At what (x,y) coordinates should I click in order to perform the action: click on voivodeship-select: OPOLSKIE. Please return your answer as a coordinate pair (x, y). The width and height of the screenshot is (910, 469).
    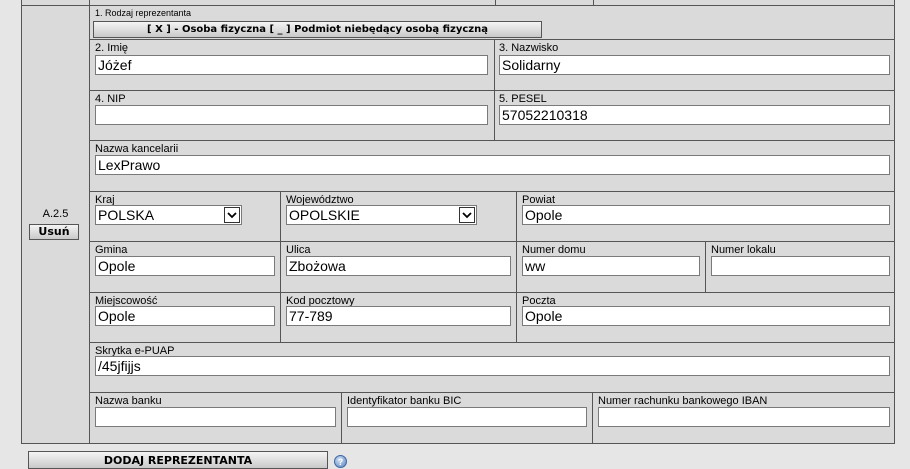
    Looking at the image, I should click on (381, 215).